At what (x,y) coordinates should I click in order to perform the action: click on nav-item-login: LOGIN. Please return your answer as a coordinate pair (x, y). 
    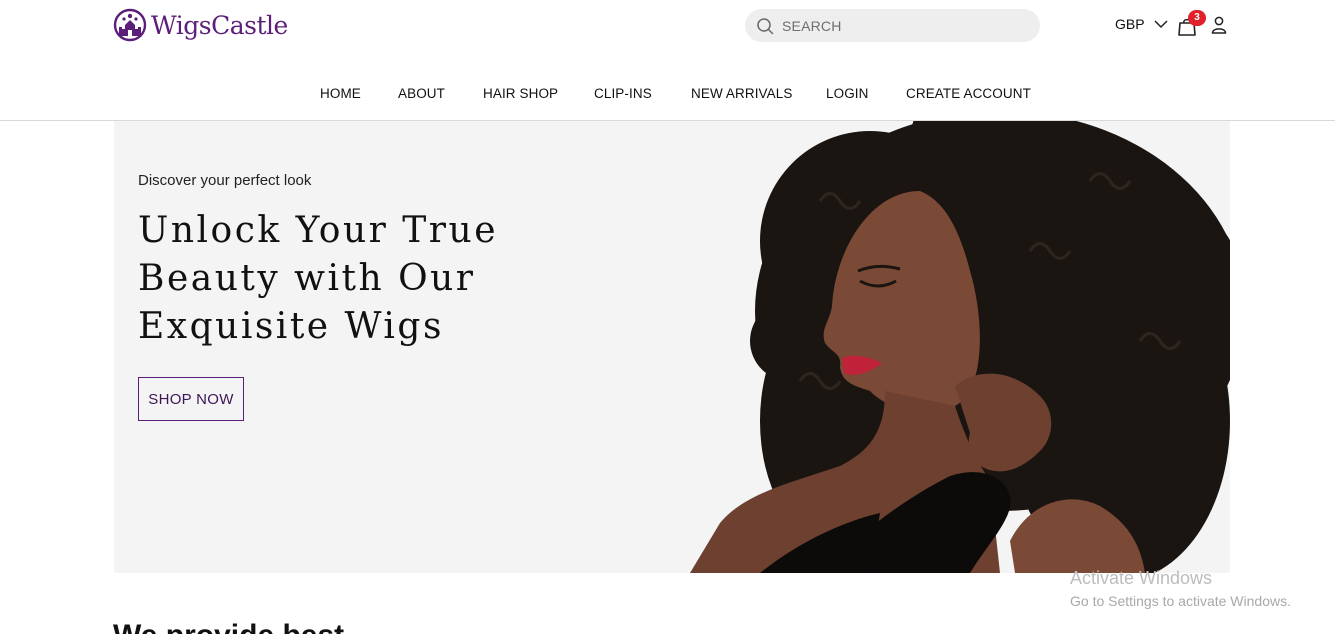
    Looking at the image, I should click on (847, 93).